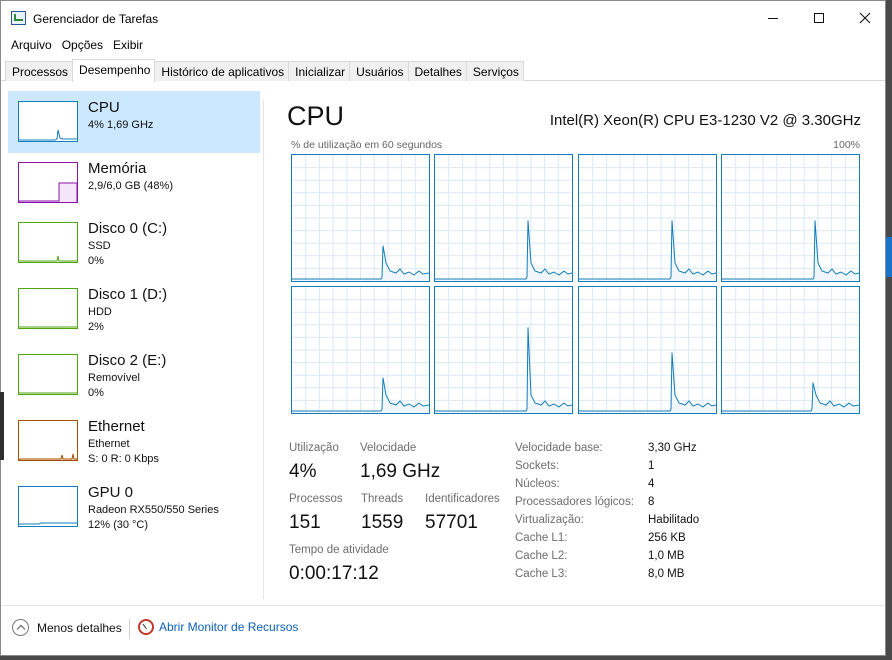 The image size is (892, 660). I want to click on sidebar-item-name: Disco 0 (C:), so click(128, 228).